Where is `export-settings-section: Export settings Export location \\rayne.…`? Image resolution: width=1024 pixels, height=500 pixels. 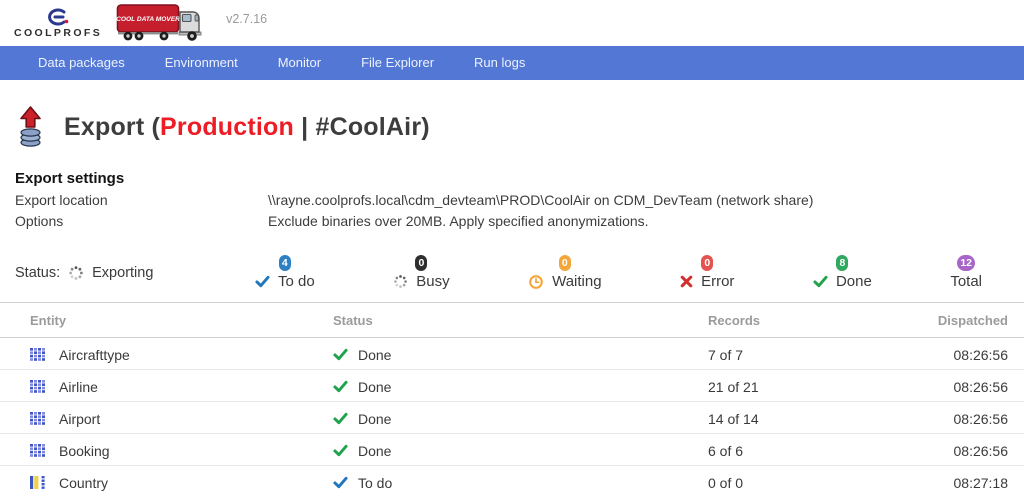 export-settings-section: Export settings Export location \\rayne.… is located at coordinates (519, 199).